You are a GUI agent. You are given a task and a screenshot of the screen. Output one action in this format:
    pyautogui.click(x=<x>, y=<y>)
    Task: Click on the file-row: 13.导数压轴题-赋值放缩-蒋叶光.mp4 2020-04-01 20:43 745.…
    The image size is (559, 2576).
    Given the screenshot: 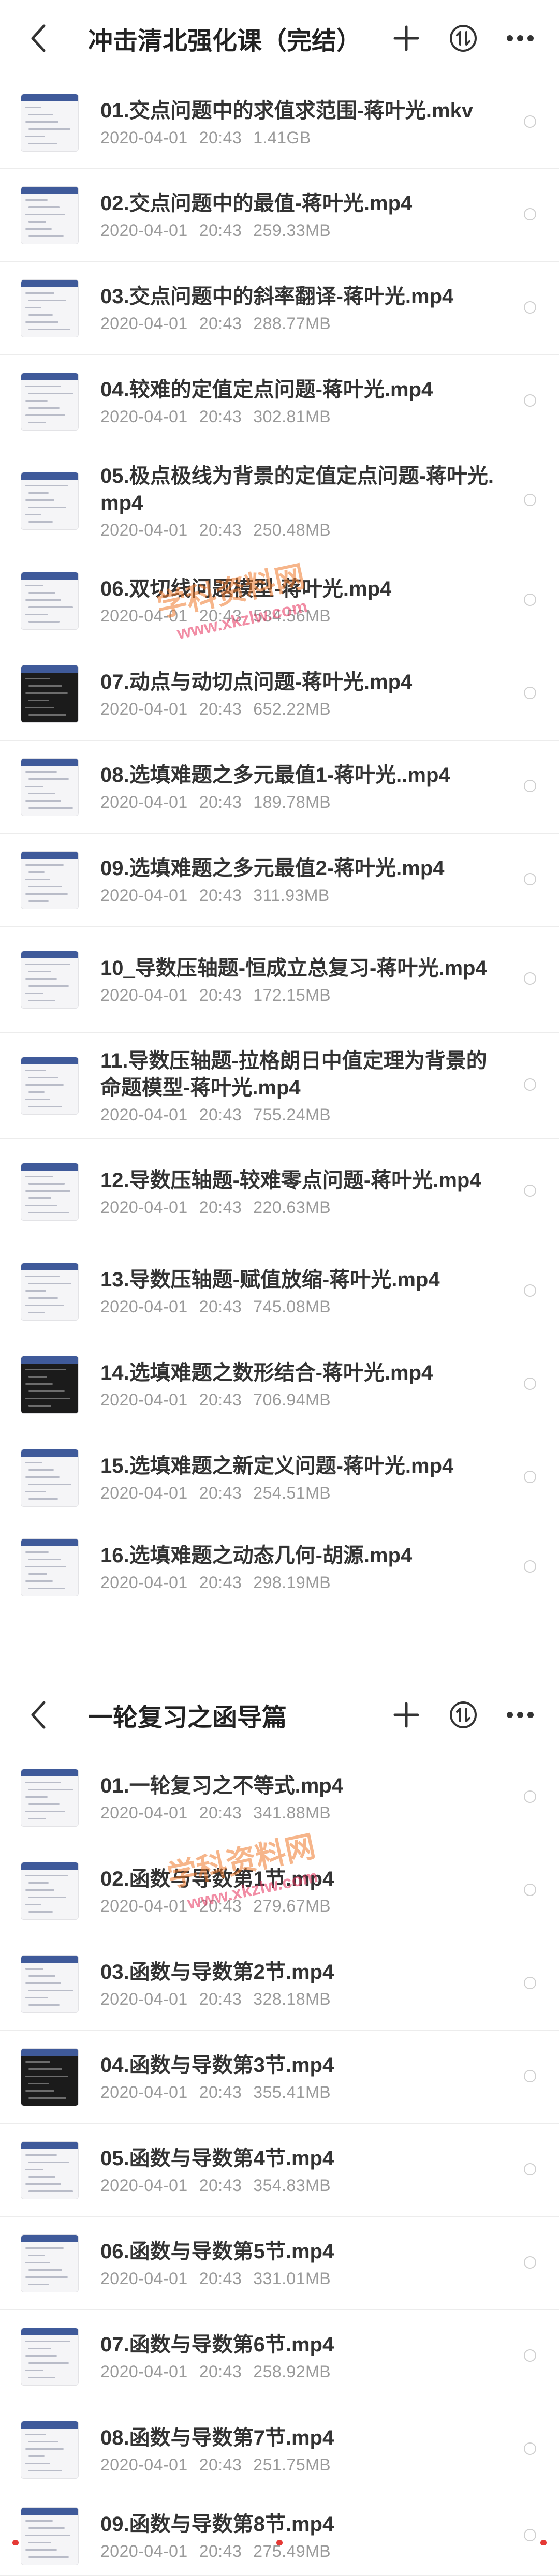 What is the action you would take?
    pyautogui.click(x=279, y=1291)
    